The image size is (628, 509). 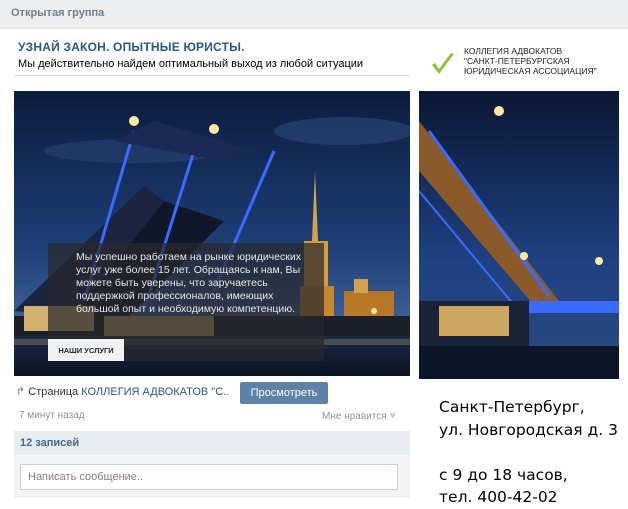 I want to click on logo-line: ЮРИДИЧЕСКАЯ АССОЦИАЦИЯ", so click(x=530, y=71).